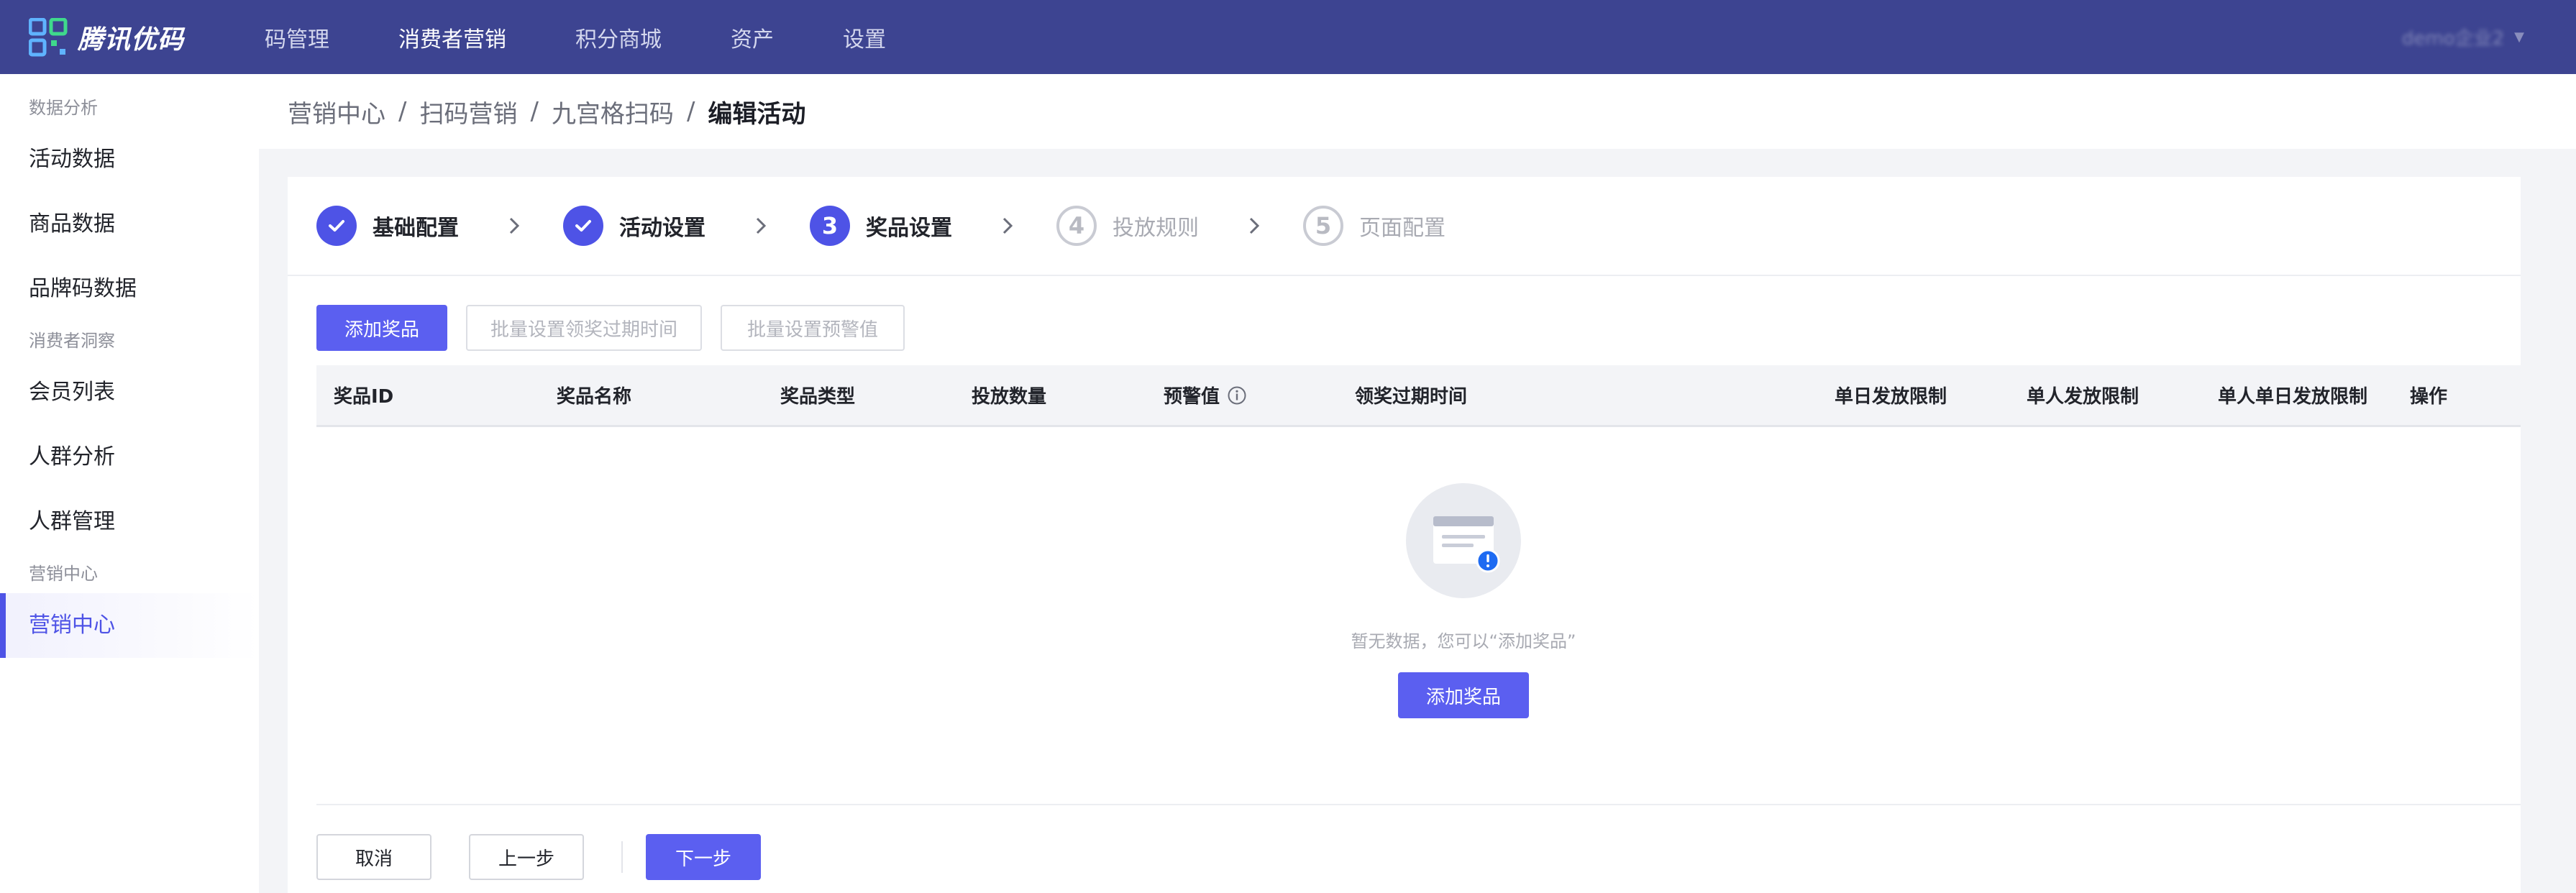  Describe the element at coordinates (753, 37) in the screenshot. I see `nav-item-assets: 资产` at that location.